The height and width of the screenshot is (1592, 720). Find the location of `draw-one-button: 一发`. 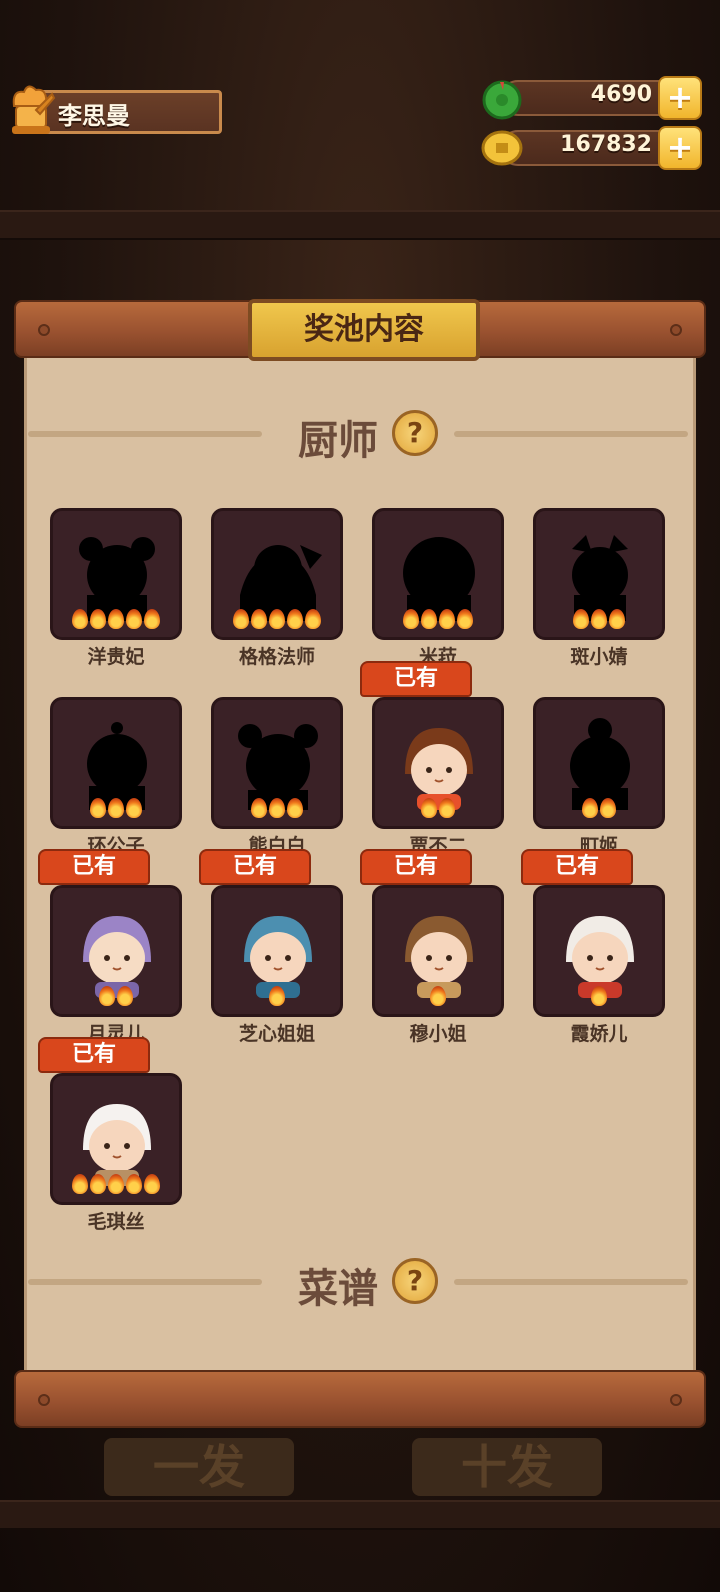

draw-one-button: 一发 is located at coordinates (199, 1467).